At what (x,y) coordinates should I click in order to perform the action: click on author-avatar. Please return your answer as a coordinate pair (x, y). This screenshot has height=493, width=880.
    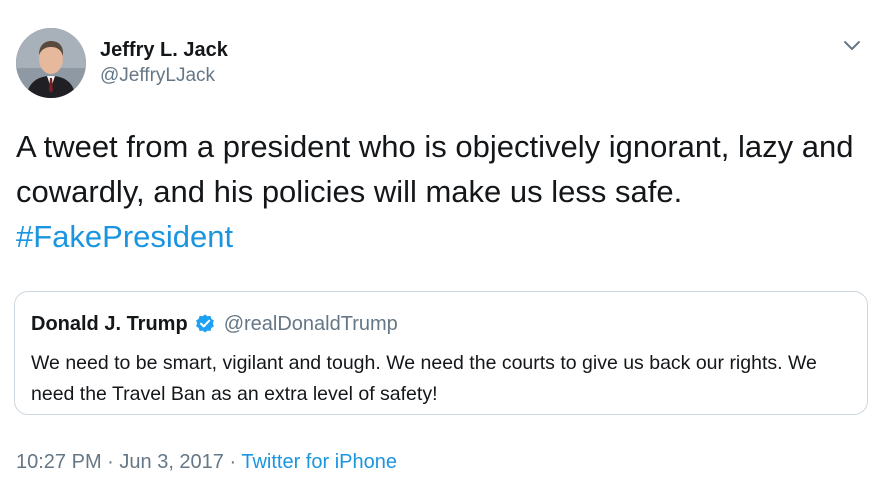
    Looking at the image, I should click on (51, 63).